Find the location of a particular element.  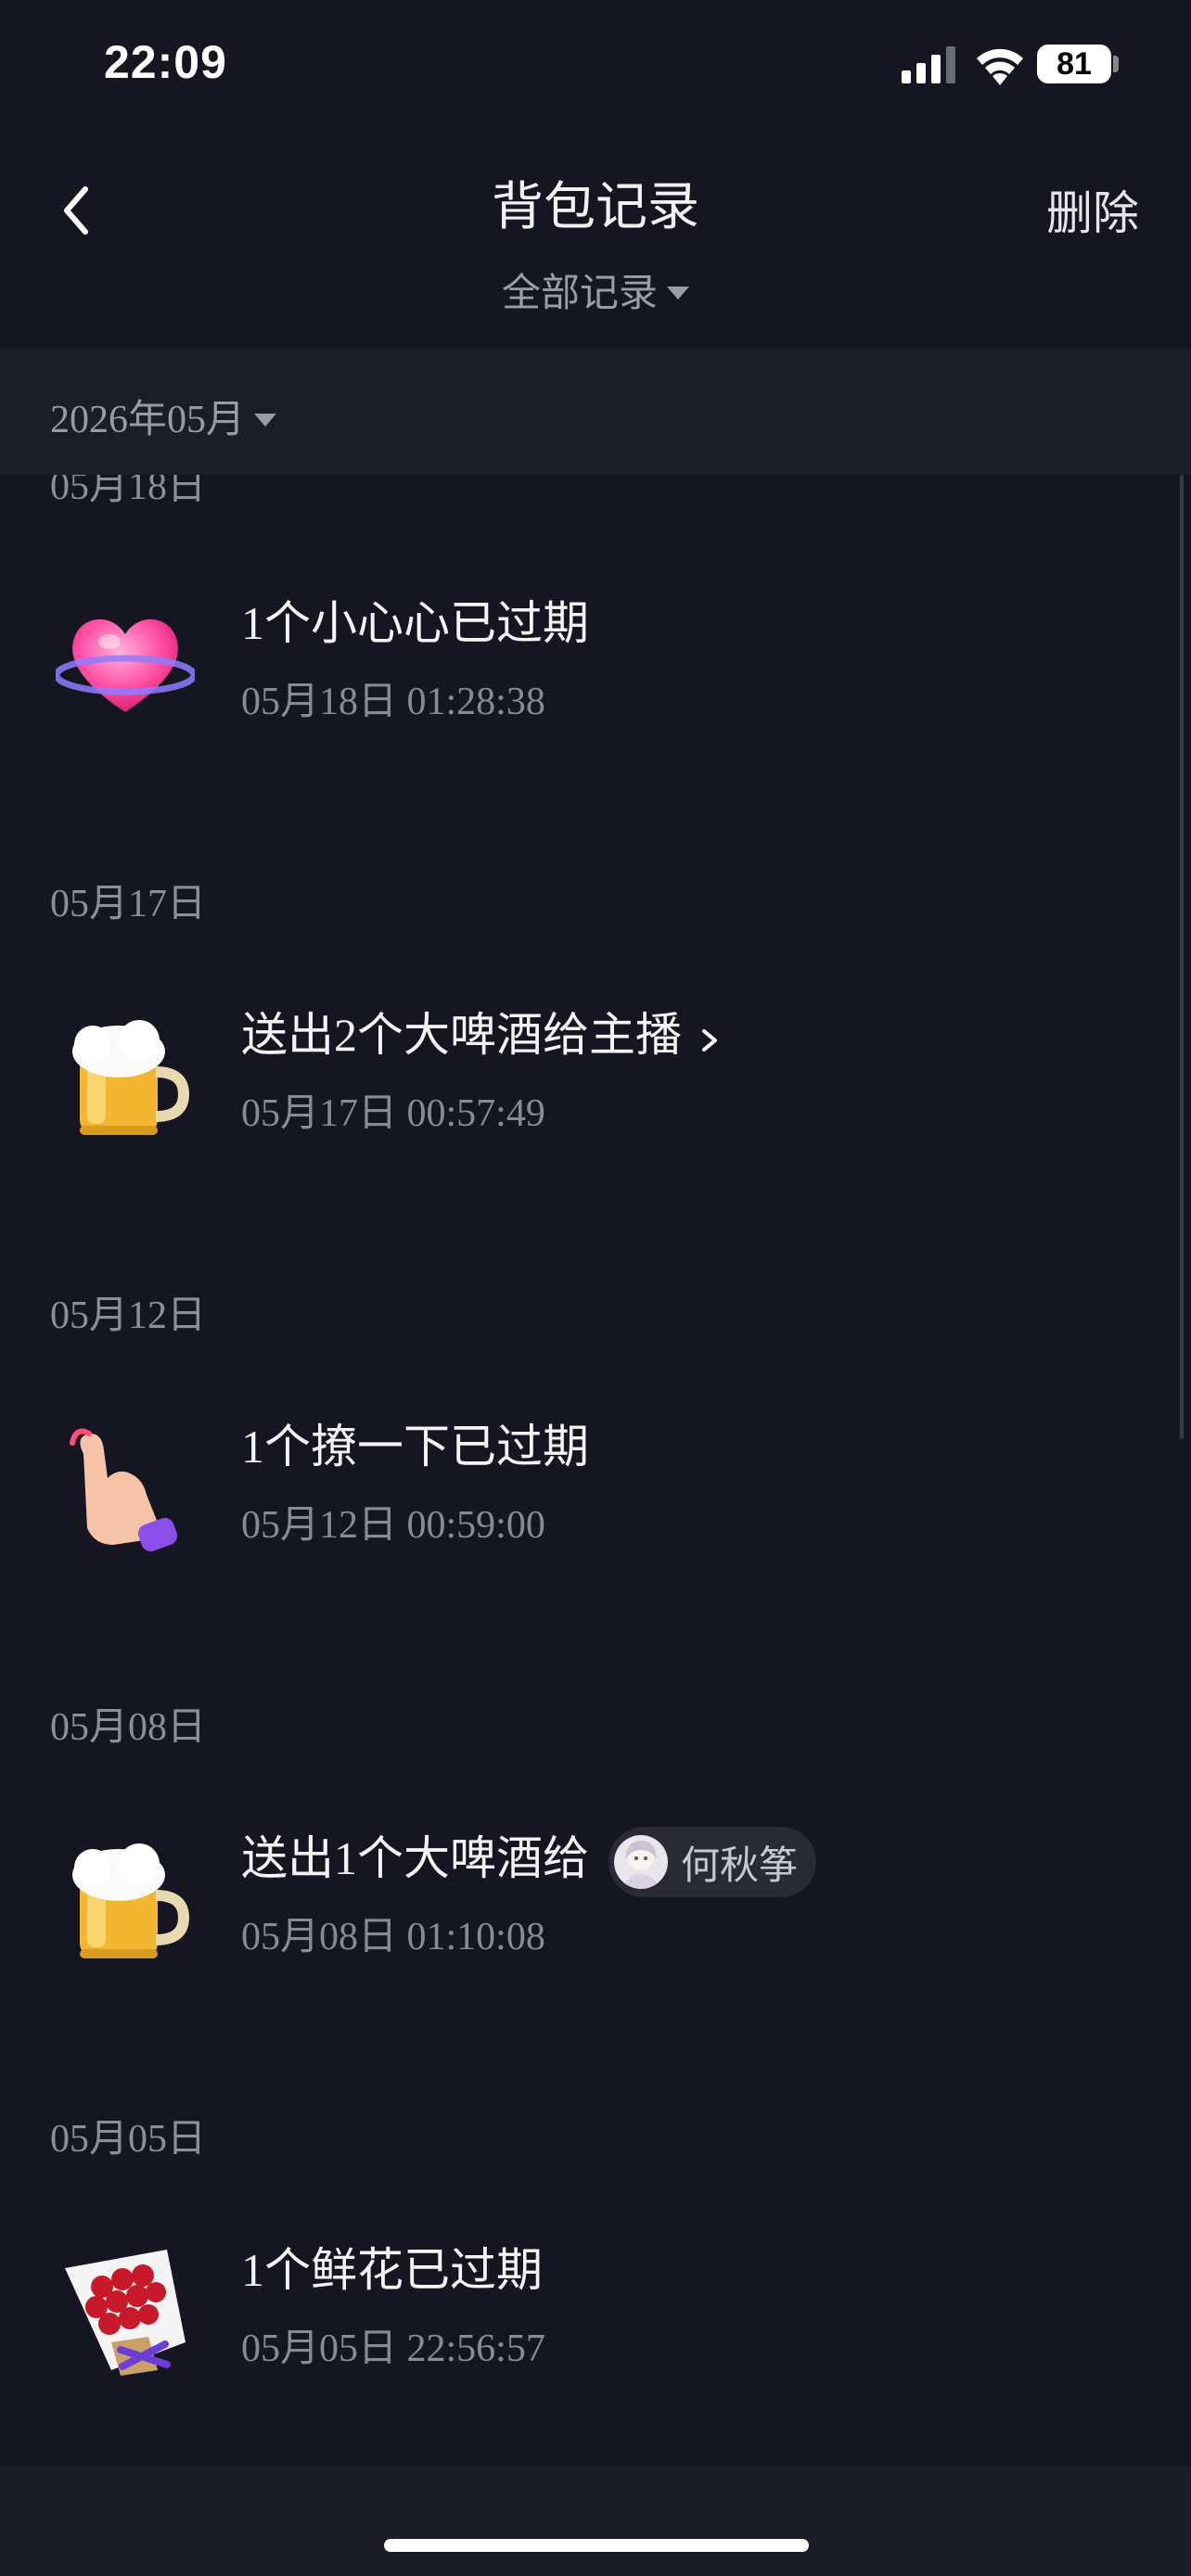

record-filter-dropdown: 全部记录 is located at coordinates (595, 289).